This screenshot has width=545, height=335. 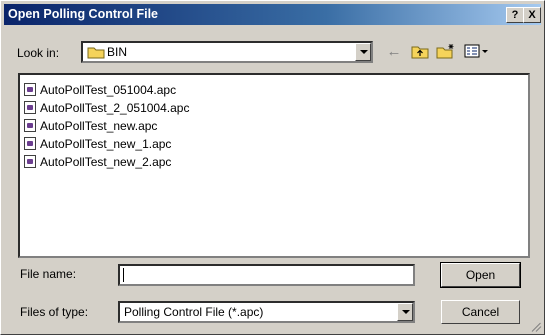 What do you see at coordinates (99, 126) in the screenshot?
I see `file-name: AutoPollTest_new.apc` at bounding box center [99, 126].